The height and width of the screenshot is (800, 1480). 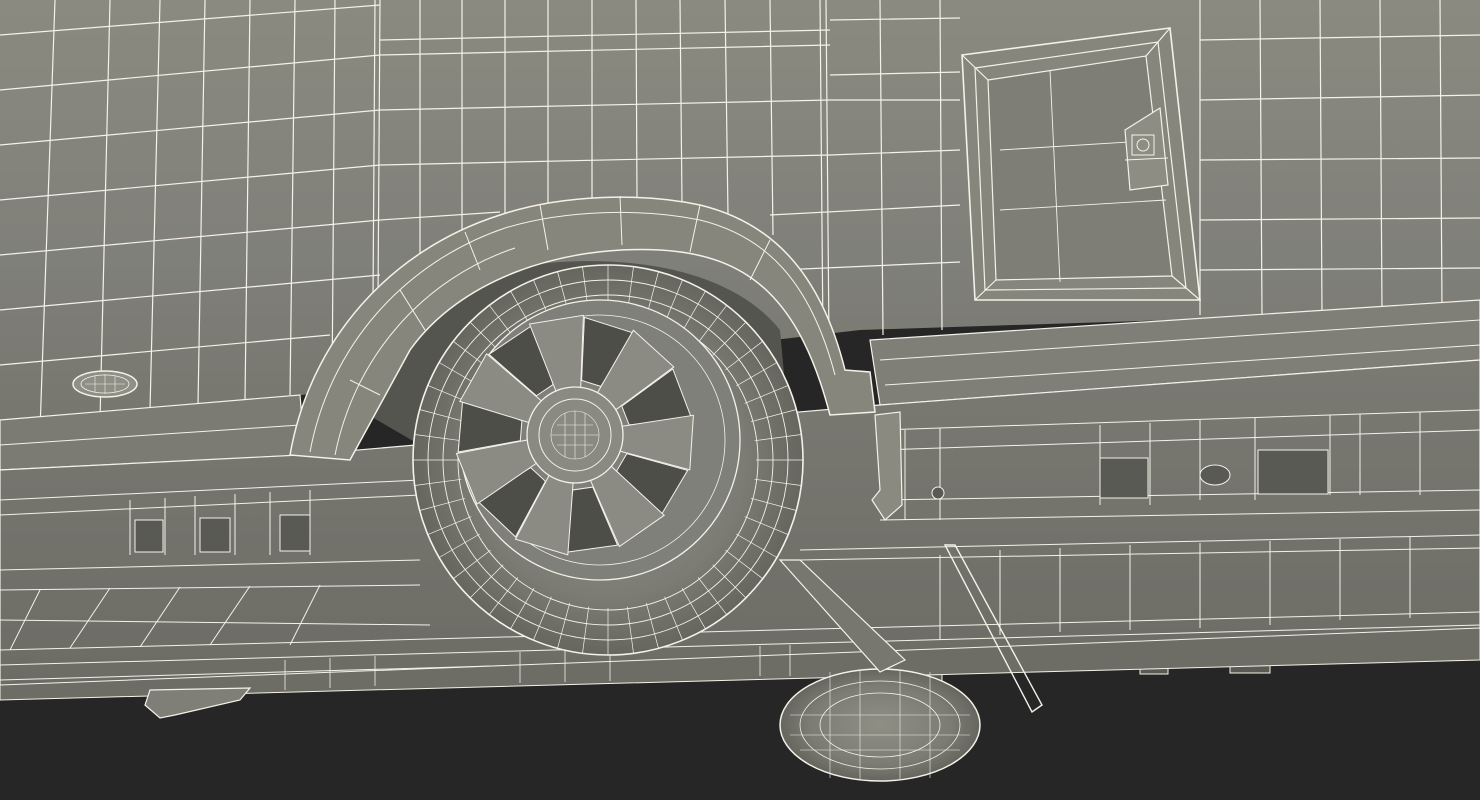 I want to click on vent-grille, so click(x=105, y=384).